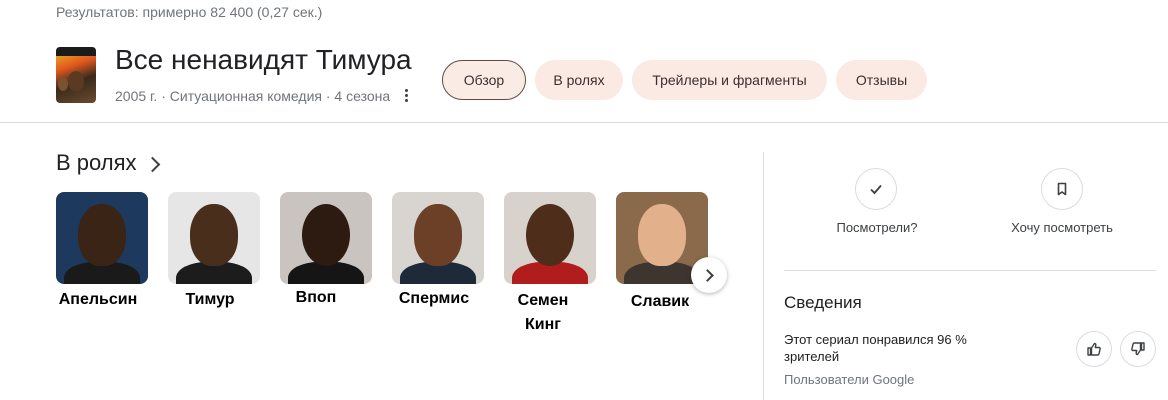 The image size is (1168, 400). What do you see at coordinates (729, 80) in the screenshot?
I see `tab-trailers: Трейлеры и фрагменты` at bounding box center [729, 80].